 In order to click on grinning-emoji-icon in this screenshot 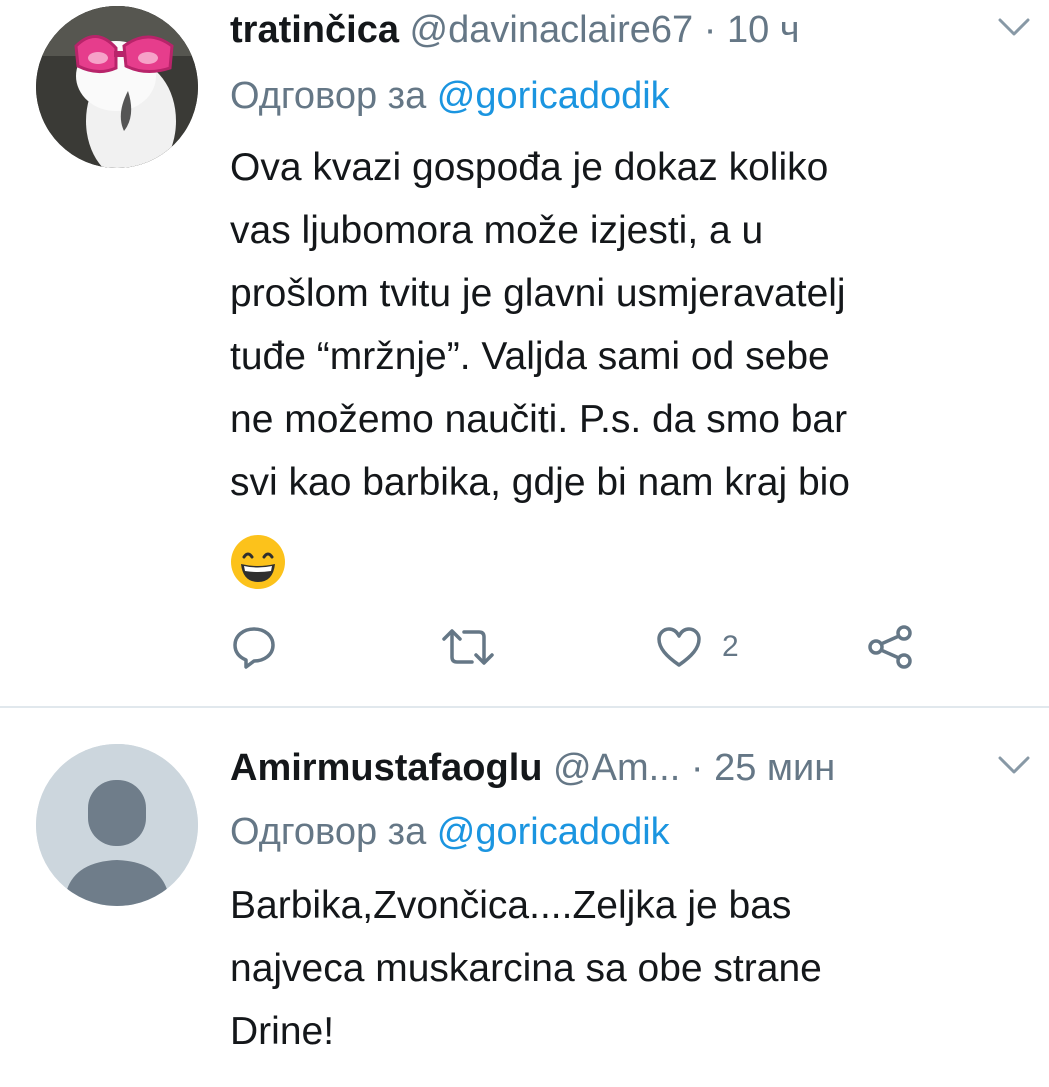, I will do `click(258, 562)`.